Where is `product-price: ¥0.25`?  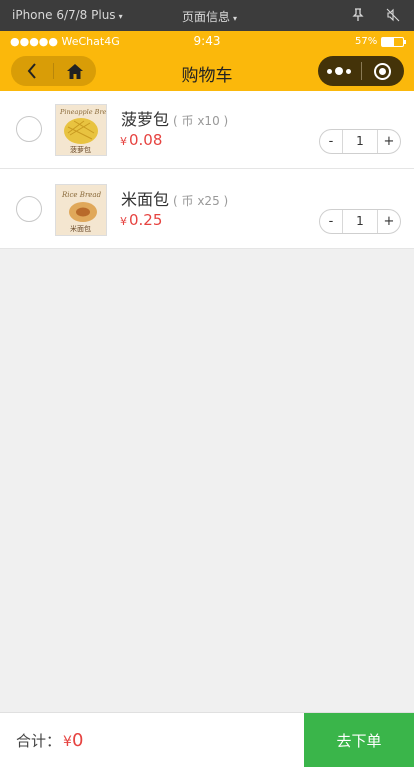
product-price: ¥0.25 is located at coordinates (141, 220).